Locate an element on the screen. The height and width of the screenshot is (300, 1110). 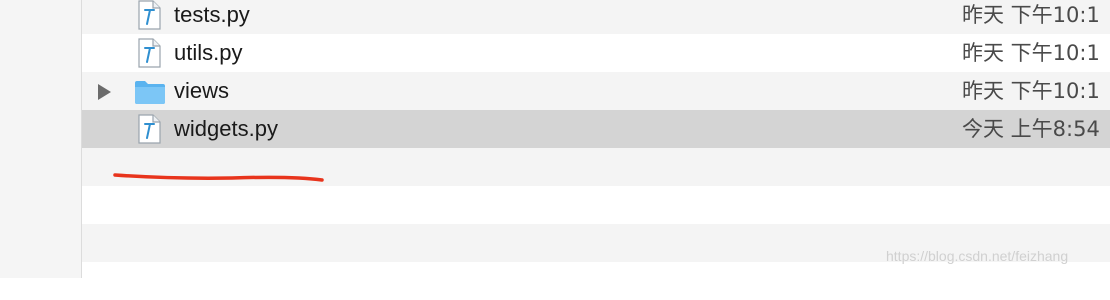
watermark: https://blog.csdn.net/feizhang is located at coordinates (977, 256).